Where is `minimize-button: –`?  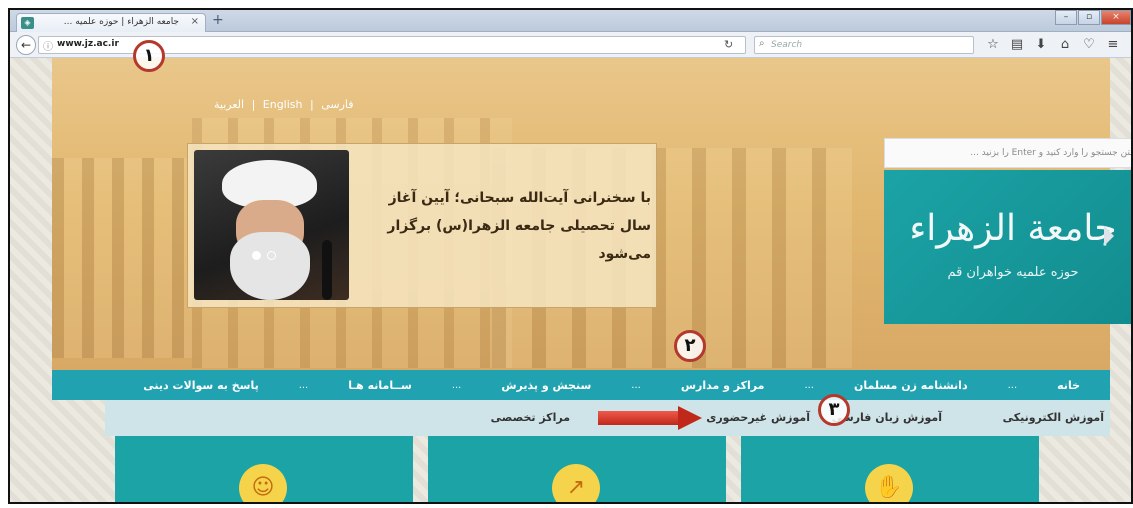
minimize-button: – is located at coordinates (1066, 17).